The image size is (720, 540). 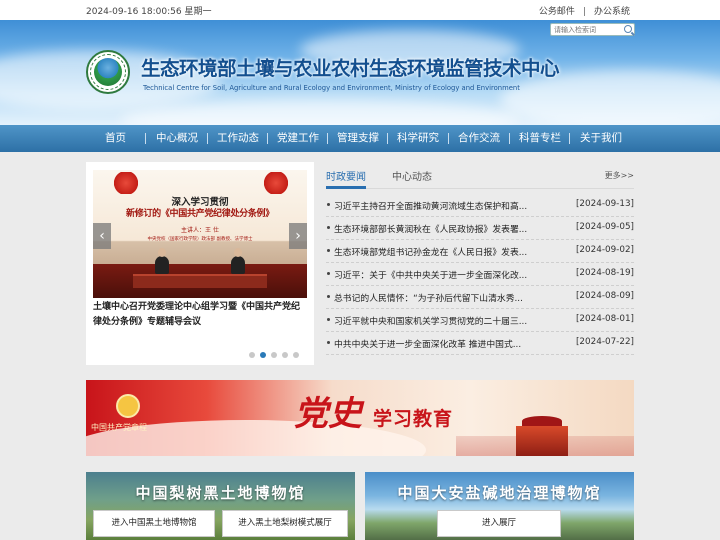 What do you see at coordinates (220, 493) in the screenshot?
I see `museum-title: 中国梨树黑土地博物馆` at bounding box center [220, 493].